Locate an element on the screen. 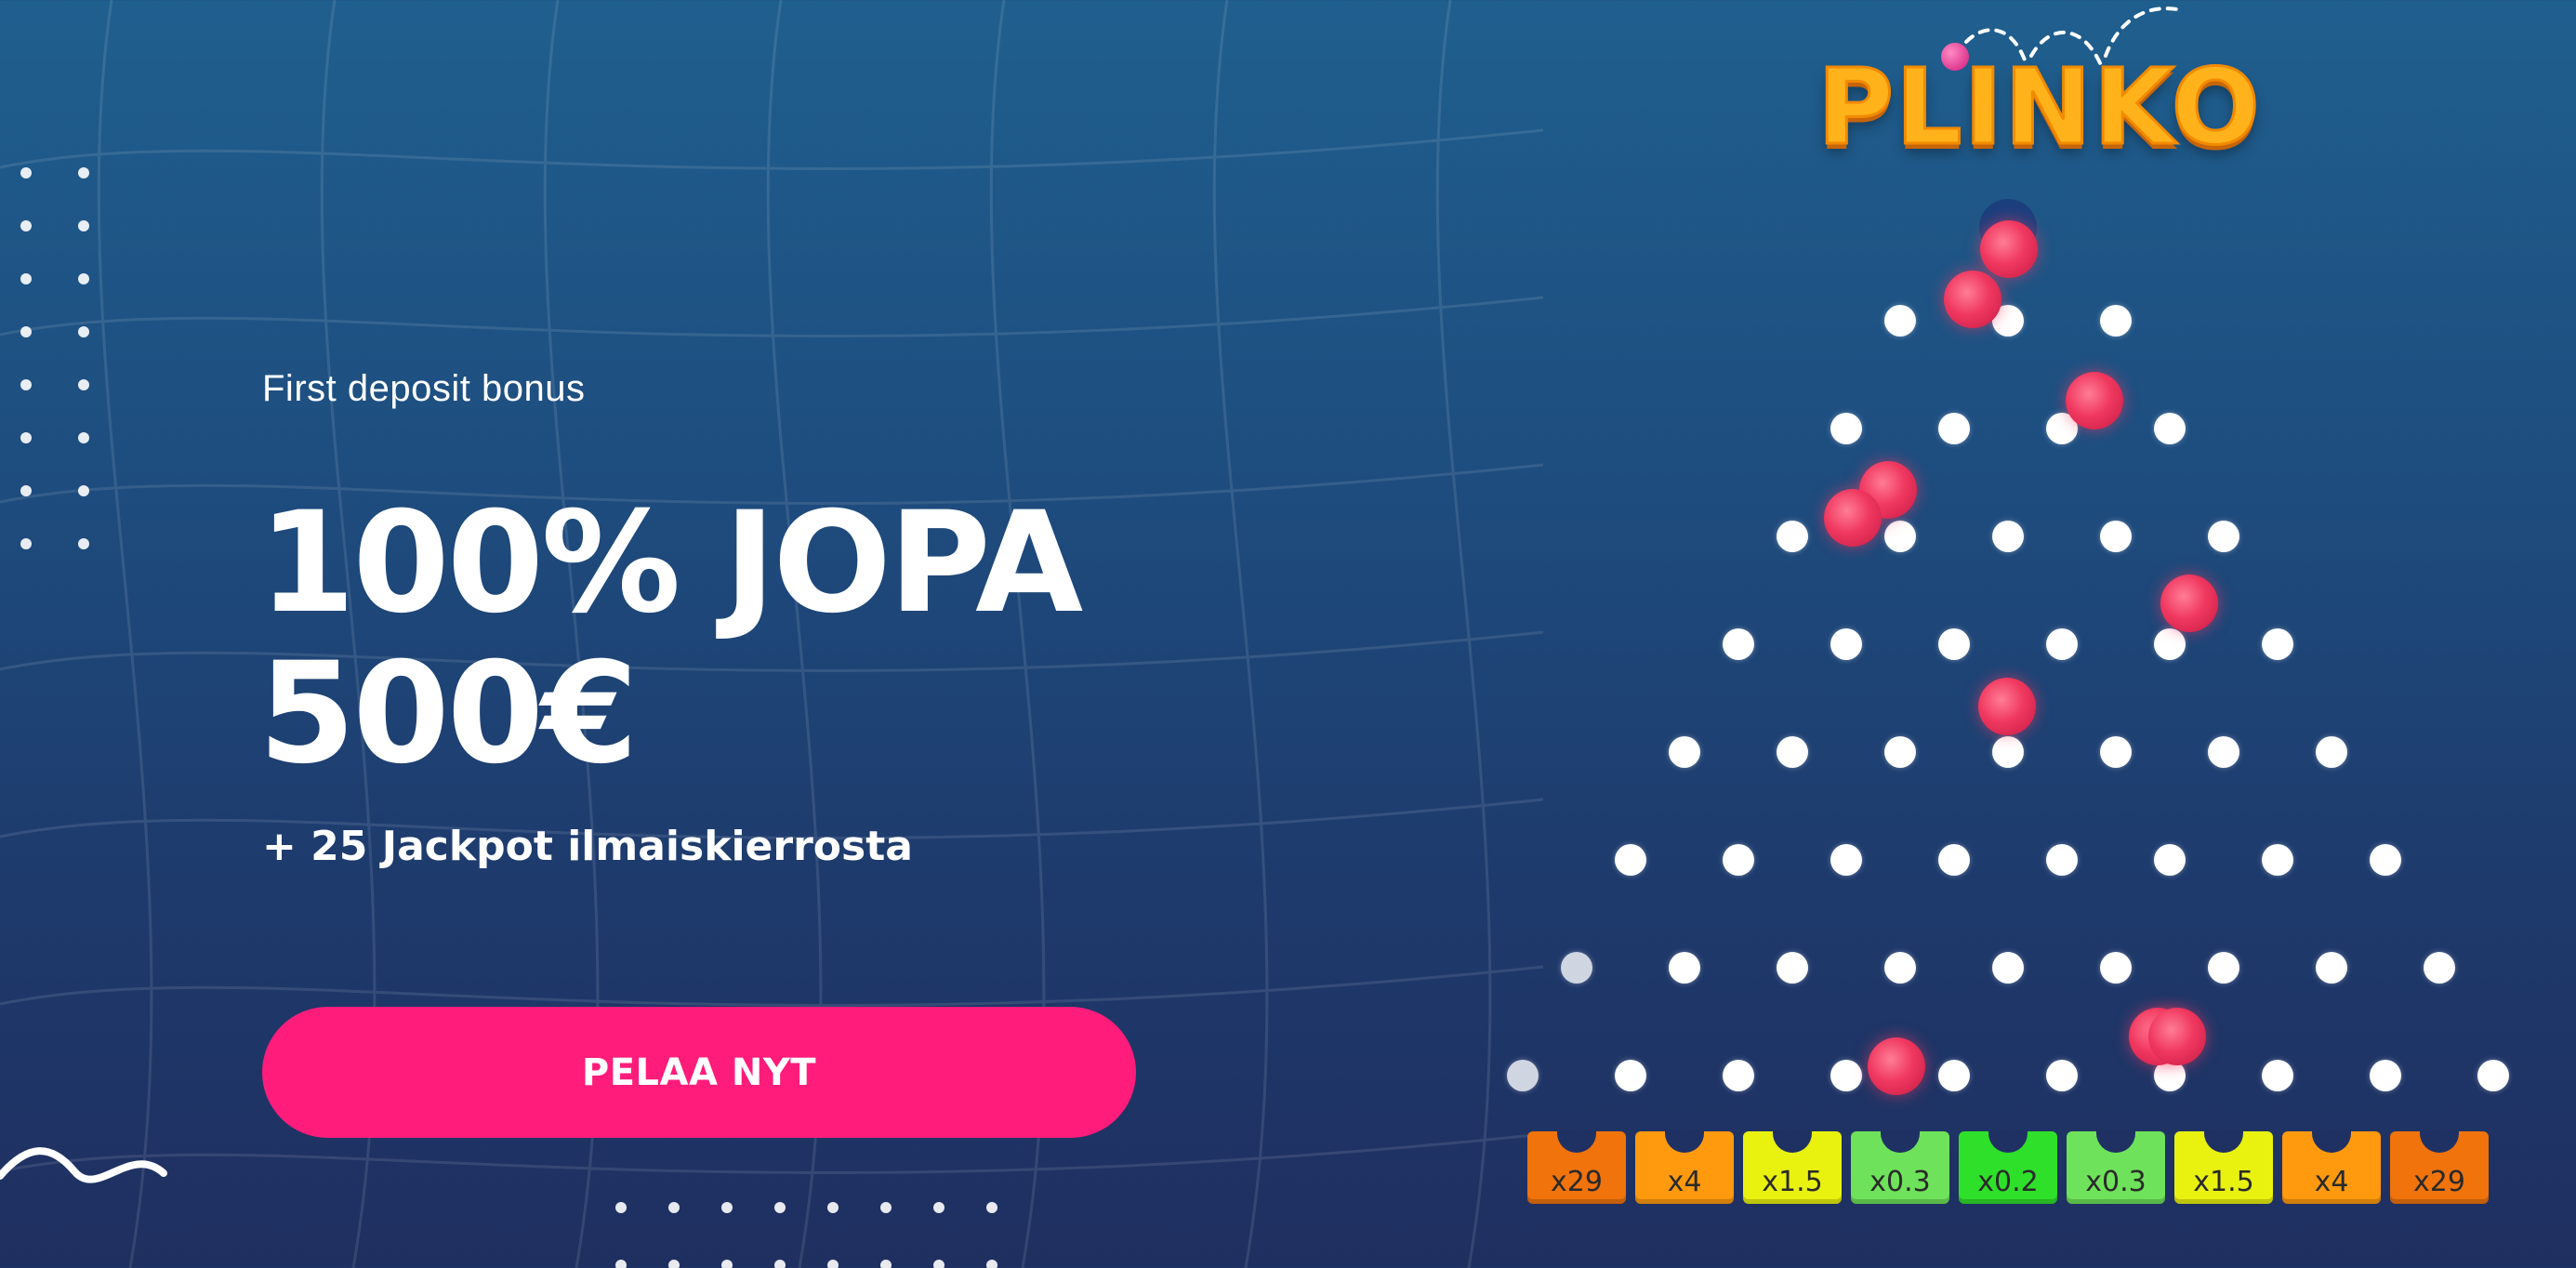 This screenshot has height=1268, width=2576. headline-line-2: 500€ is located at coordinates (448, 714).